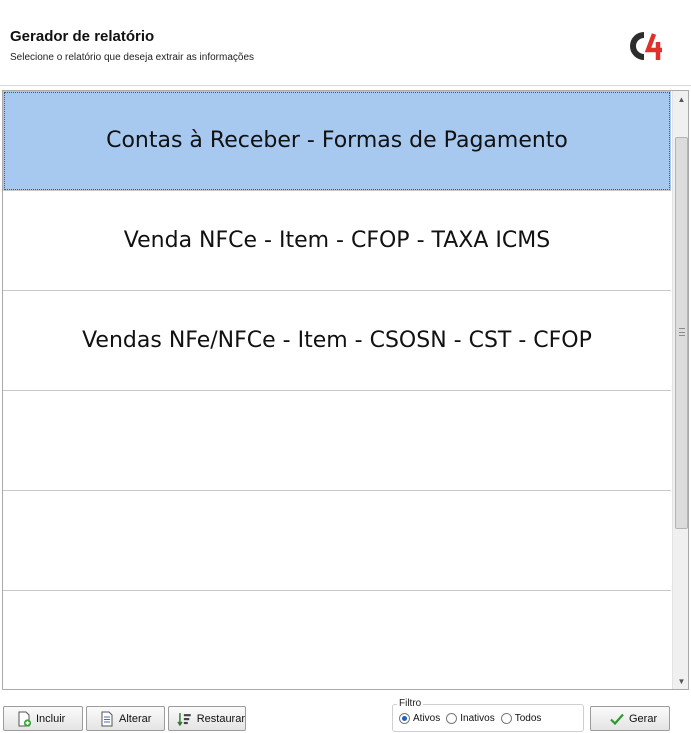 The width and height of the screenshot is (691, 733). I want to click on edit-document-icon, so click(107, 718).